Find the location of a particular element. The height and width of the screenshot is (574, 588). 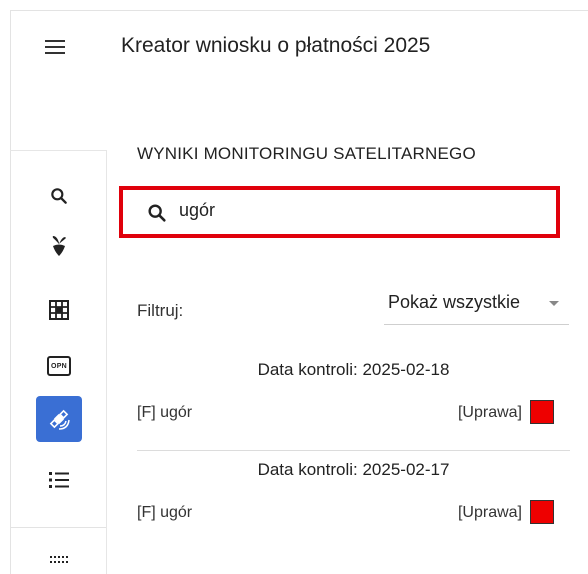

result-date: Data kontroli: 2025-02-17 is located at coordinates (353, 469).